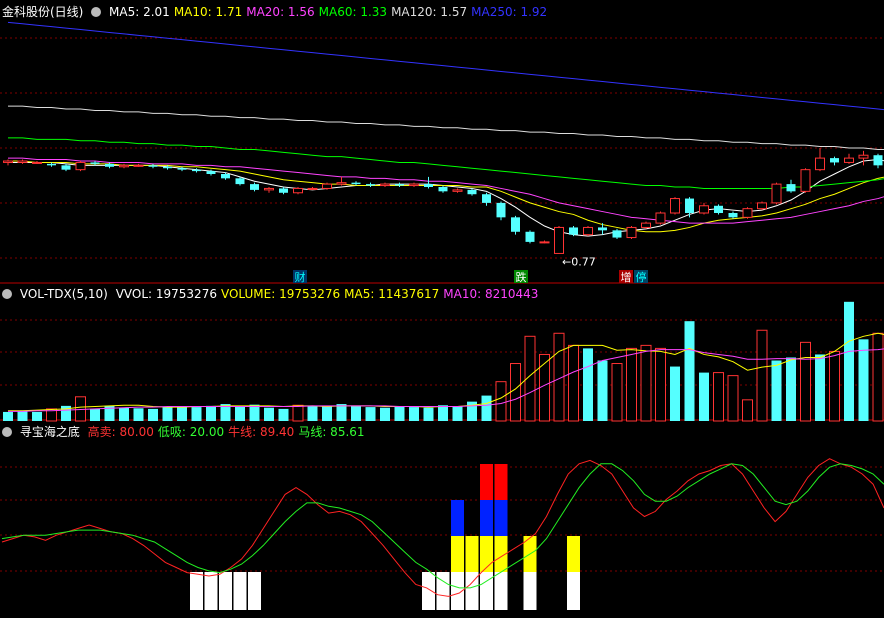 Image resolution: width=884 pixels, height=618 pixels. I want to click on event-tag-label: 停, so click(641, 277).